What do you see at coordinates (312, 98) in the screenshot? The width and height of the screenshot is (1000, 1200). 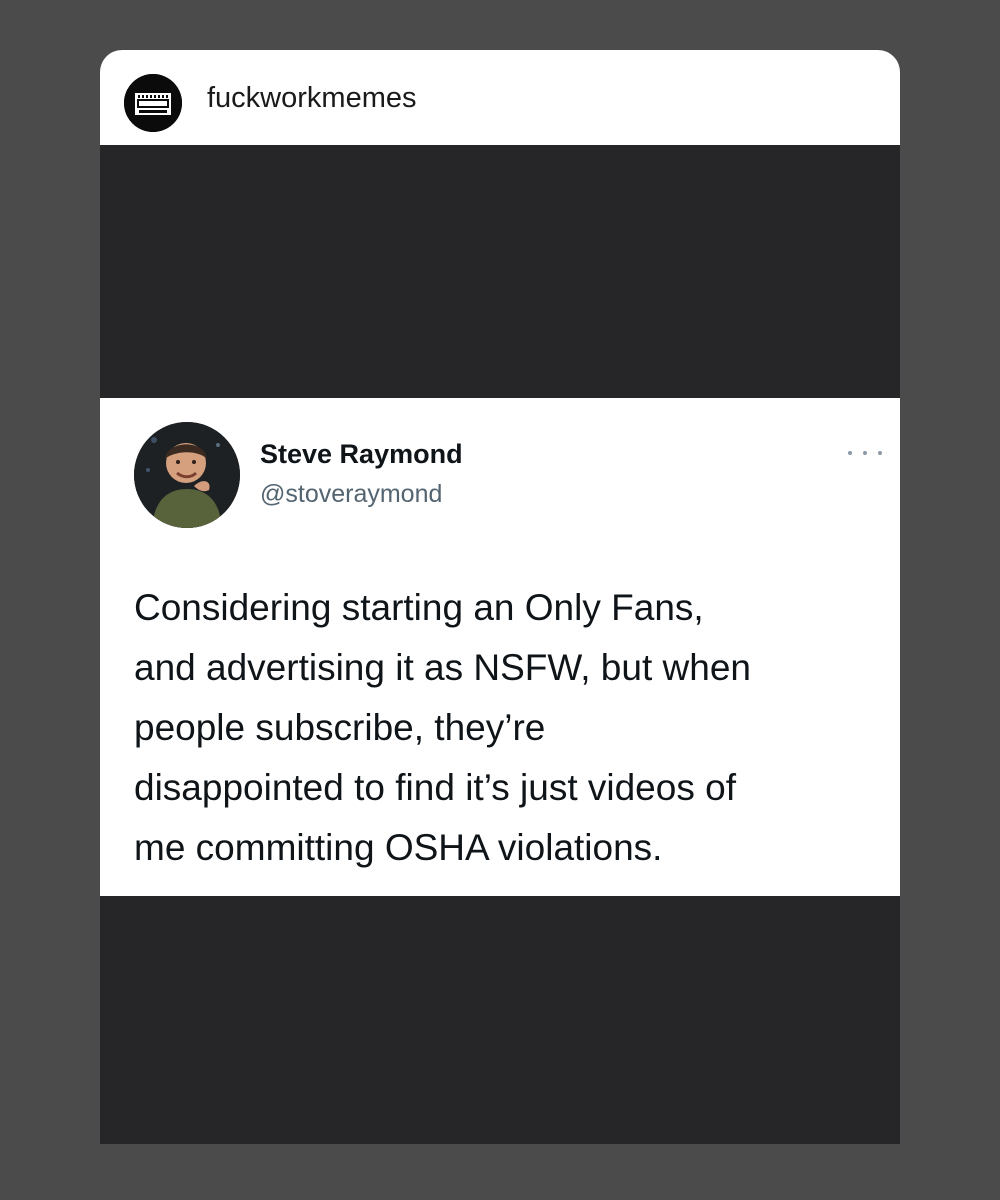 I see `account-username: fuckworkmemes` at bounding box center [312, 98].